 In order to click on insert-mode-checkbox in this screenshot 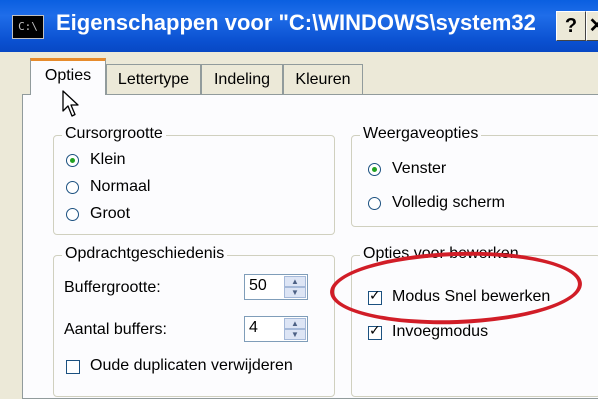, I will do `click(375, 331)`.